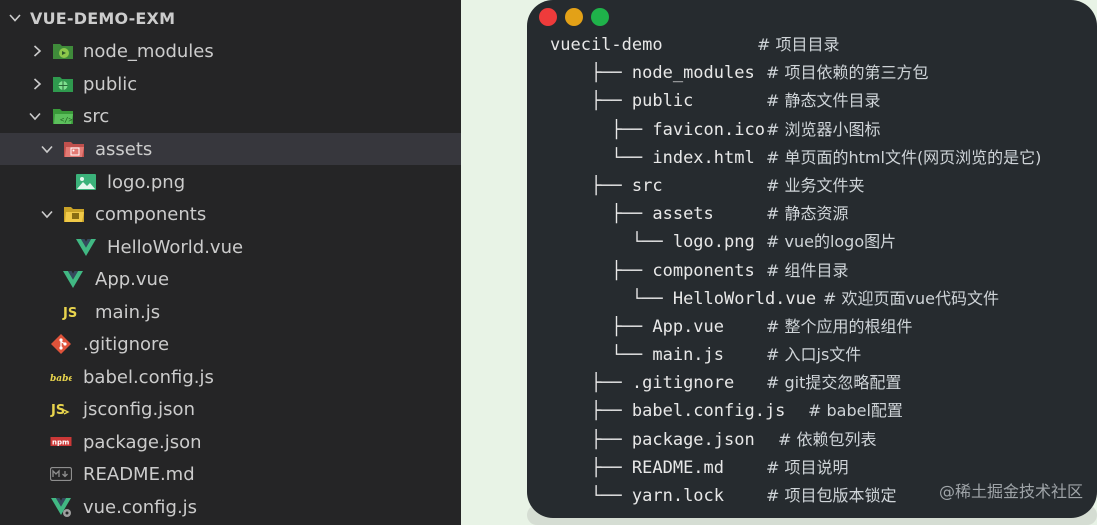  I want to click on image-file-icon, so click(86, 182).